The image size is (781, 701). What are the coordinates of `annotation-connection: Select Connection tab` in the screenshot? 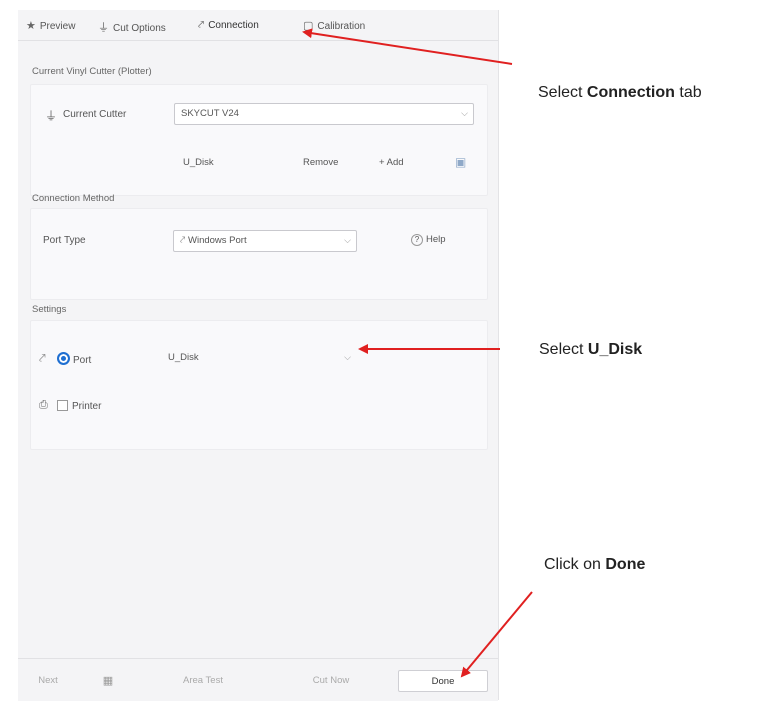 It's located at (620, 93).